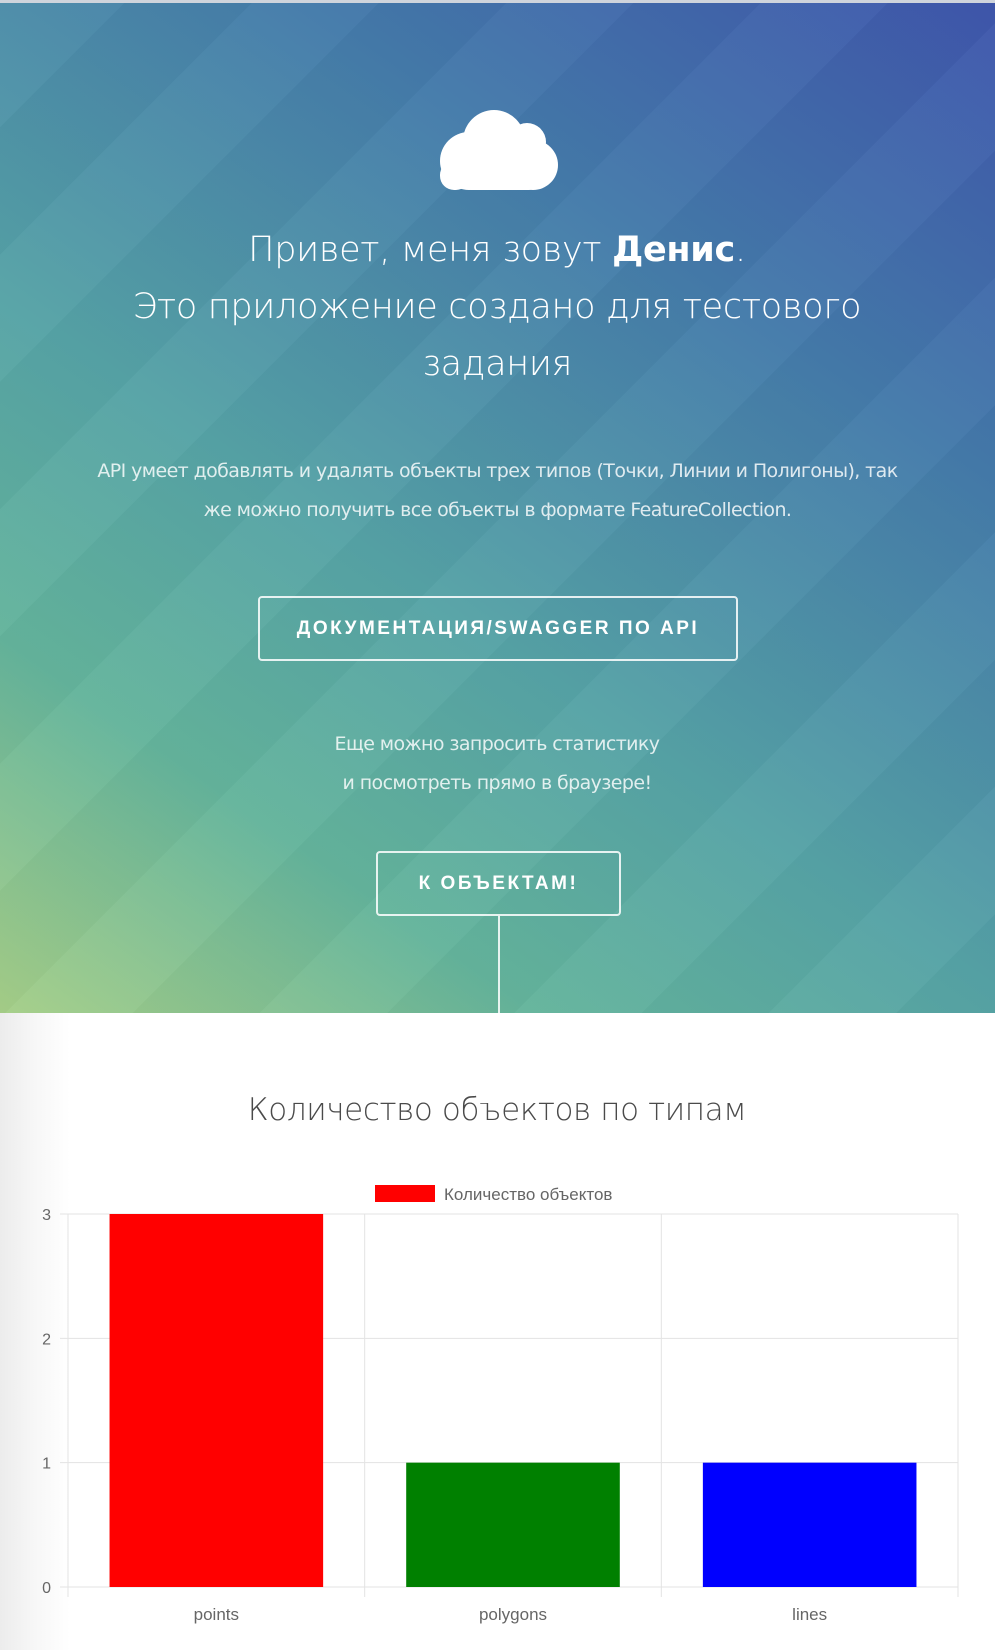  Describe the element at coordinates (673, 250) in the screenshot. I see `author-name: Денис` at that location.